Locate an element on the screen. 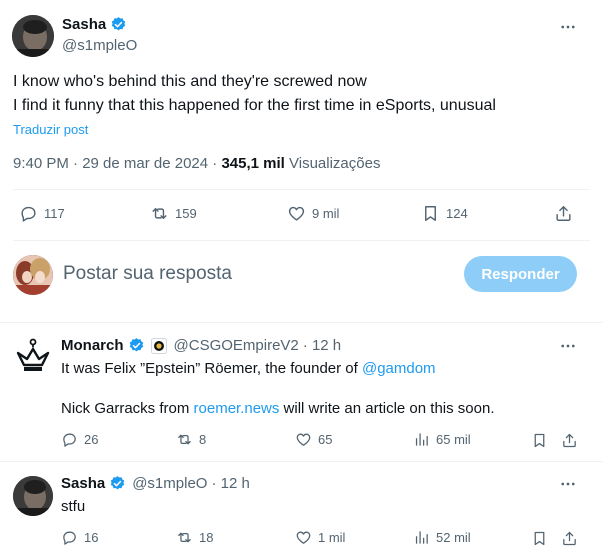 Image resolution: width=603 pixels, height=559 pixels. views-label: Visualizações is located at coordinates (332, 163).